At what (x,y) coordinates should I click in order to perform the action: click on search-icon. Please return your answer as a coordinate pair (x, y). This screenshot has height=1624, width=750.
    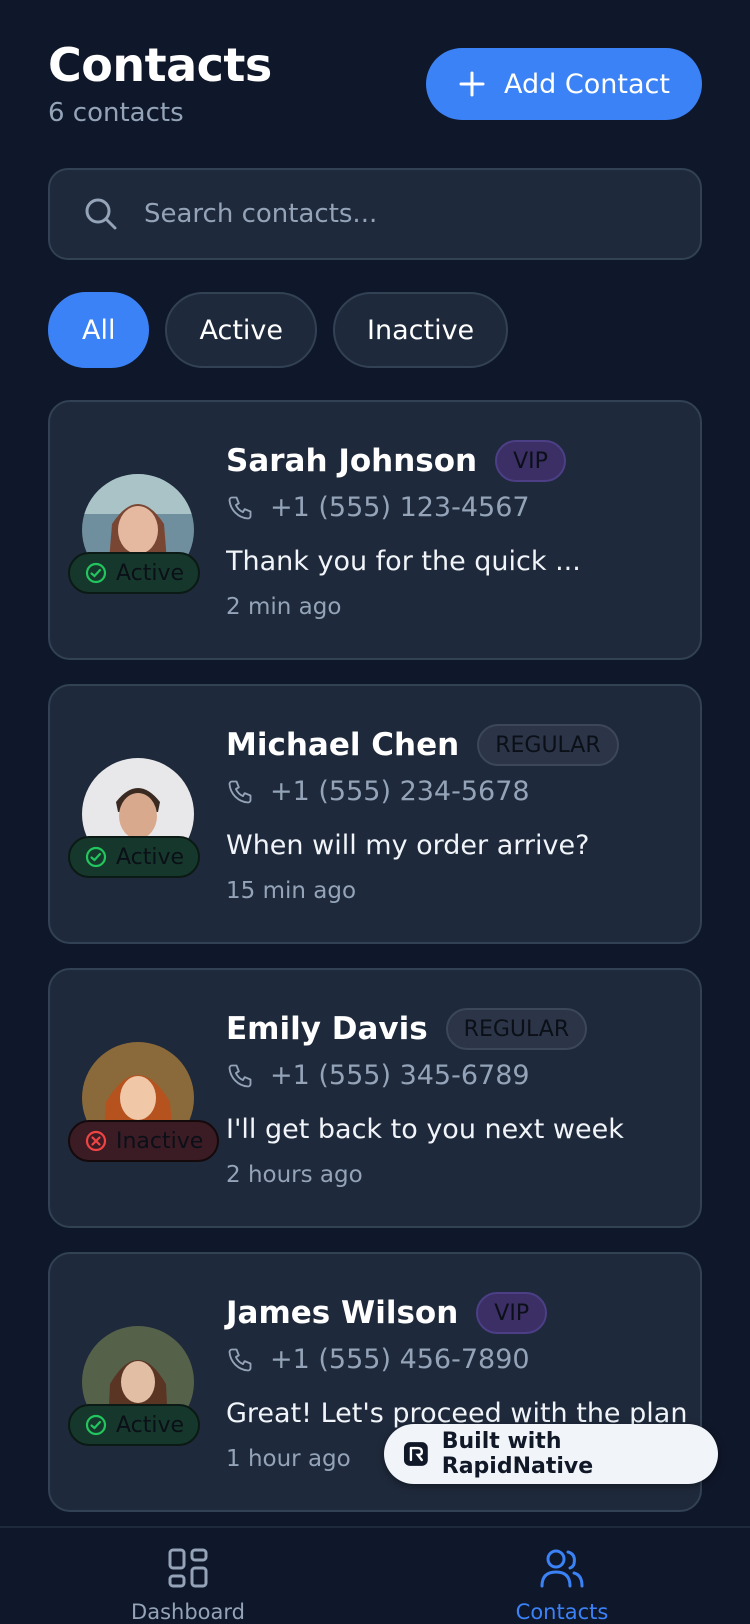
    Looking at the image, I should click on (101, 214).